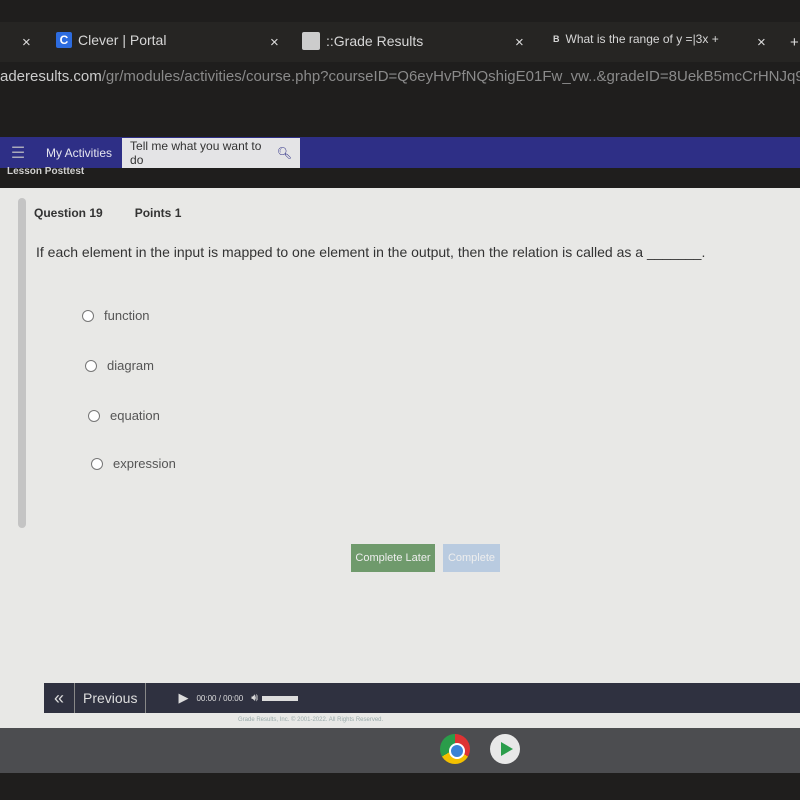 The image size is (800, 800). I want to click on chrome-icon, so click(455, 749).